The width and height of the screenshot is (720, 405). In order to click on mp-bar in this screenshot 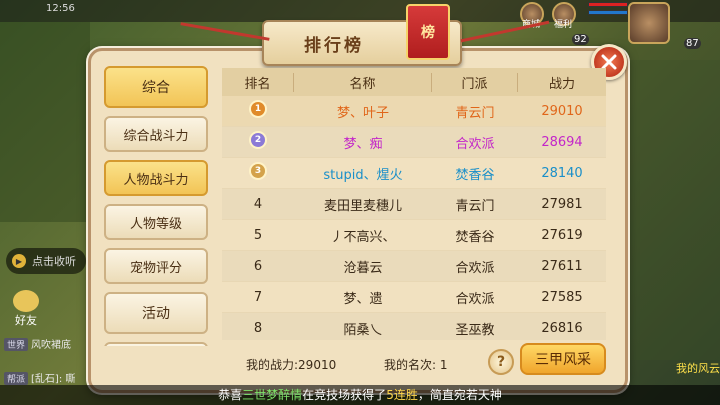, I will do `click(608, 12)`.